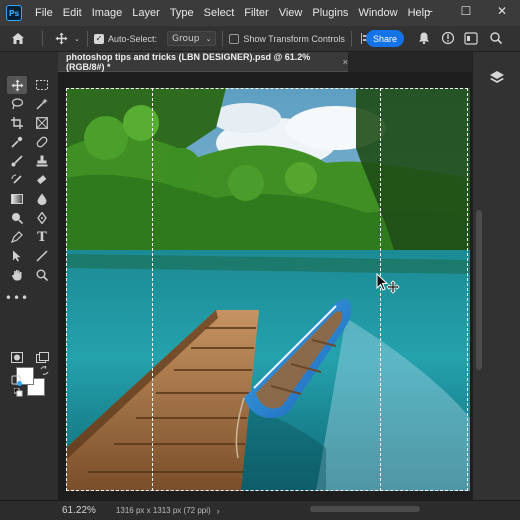 The width and height of the screenshot is (520, 520). What do you see at coordinates (17, 381) in the screenshot?
I see `edit-toolbar-icon` at bounding box center [17, 381].